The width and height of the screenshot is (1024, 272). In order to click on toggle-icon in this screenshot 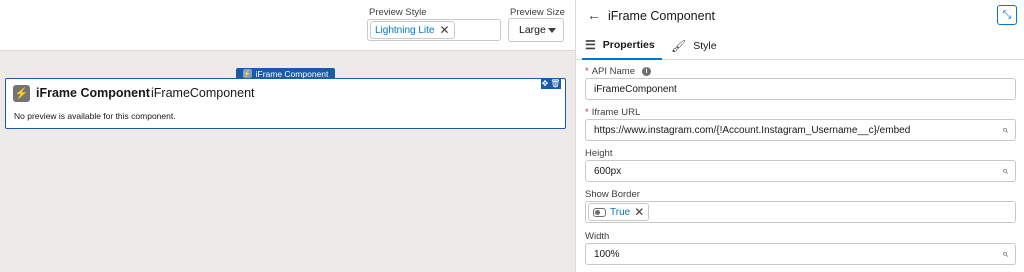, I will do `click(599, 212)`.